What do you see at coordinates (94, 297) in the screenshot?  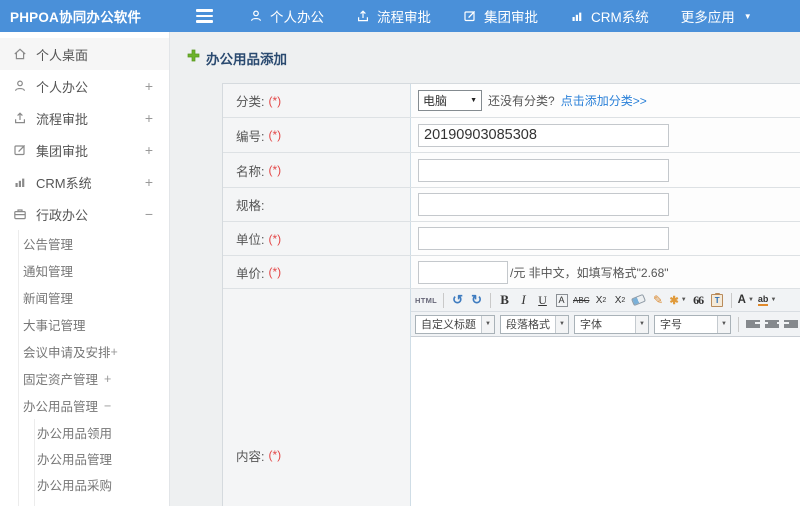 I see `sidebar-item-news-mgmt: 新闻管理` at bounding box center [94, 297].